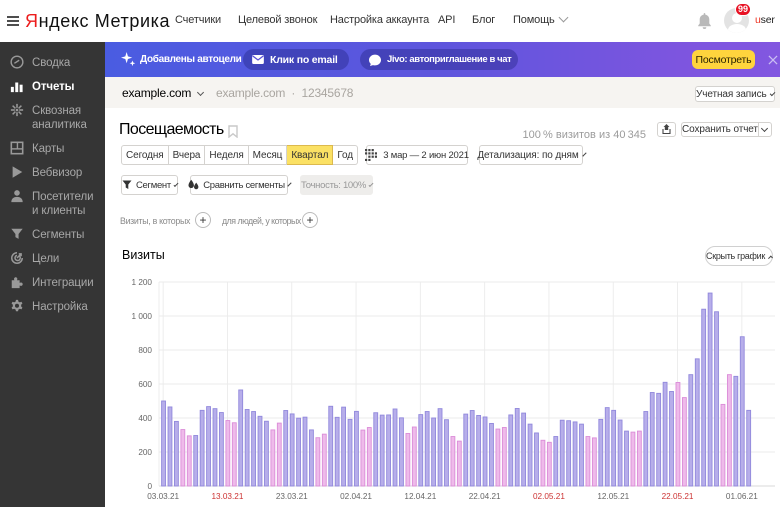 The width and height of the screenshot is (780, 512). I want to click on svg-text: 1 200, so click(142, 282).